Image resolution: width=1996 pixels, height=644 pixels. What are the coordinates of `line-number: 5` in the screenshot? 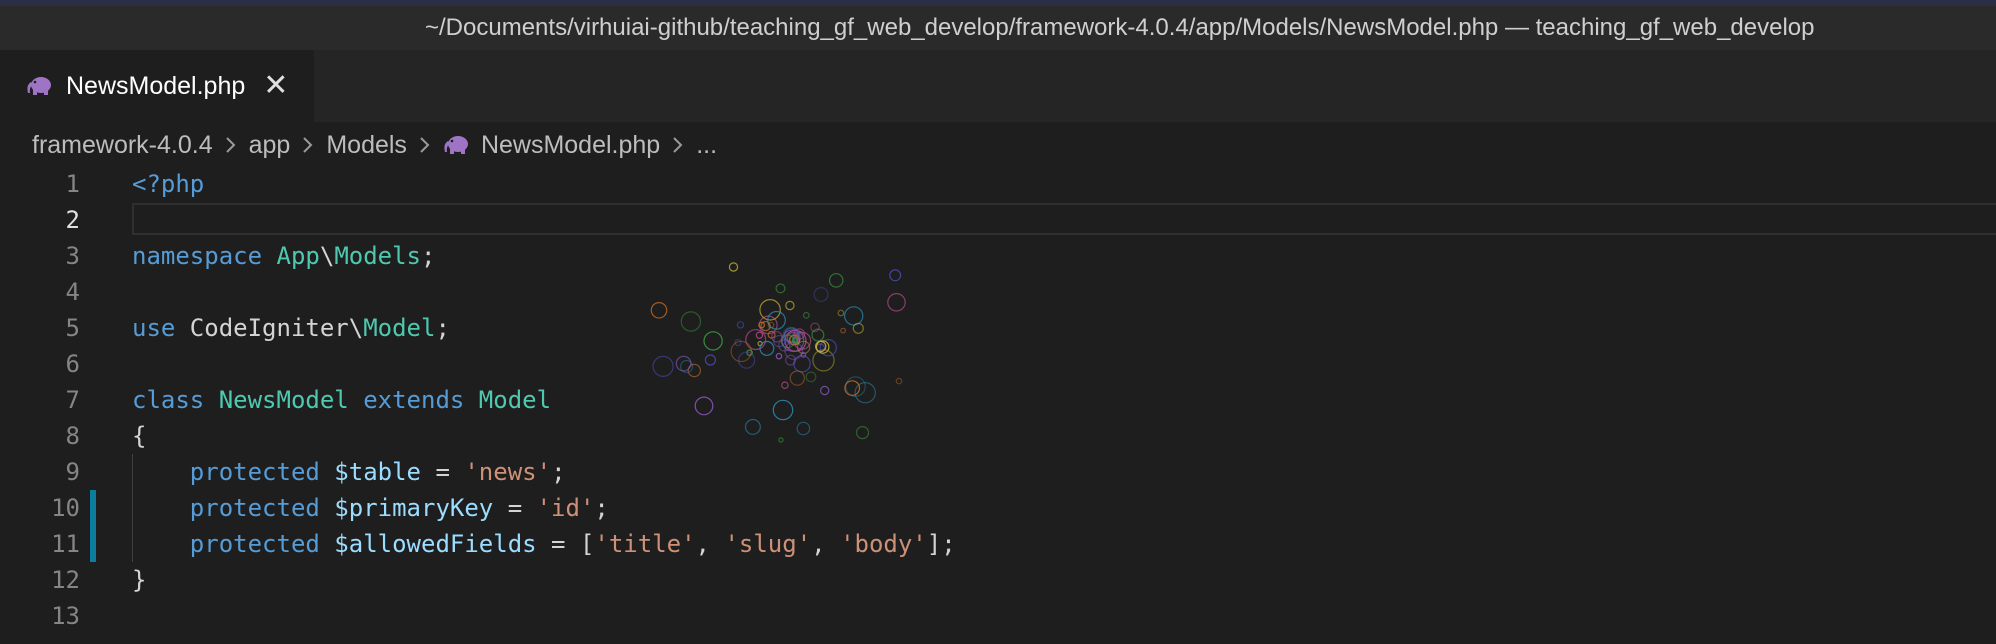 It's located at (72, 328).